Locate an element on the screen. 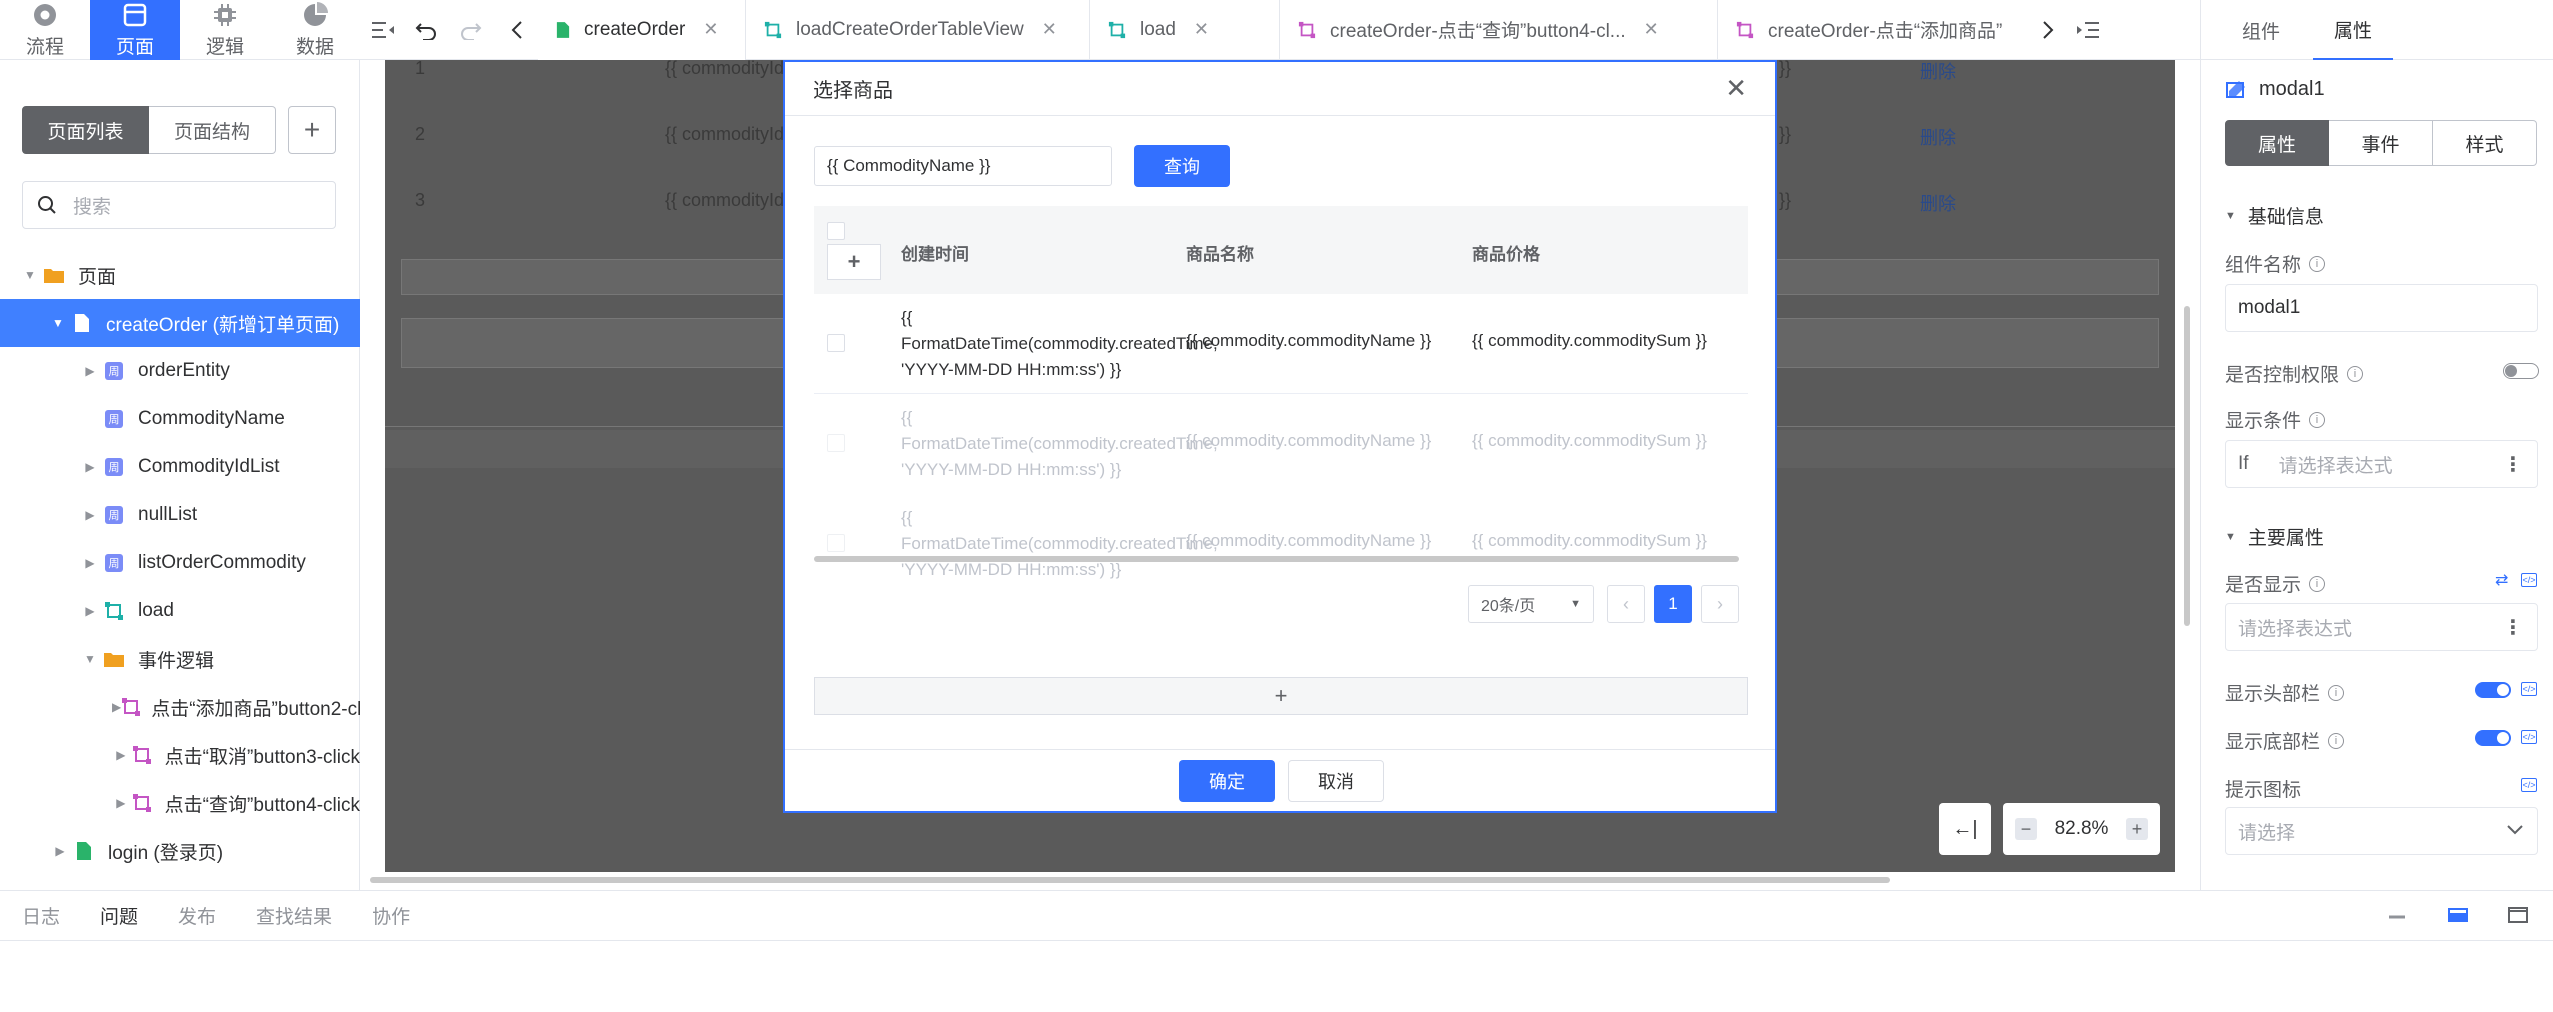  prompt-icon-select: 请选择 is located at coordinates (2381, 831).